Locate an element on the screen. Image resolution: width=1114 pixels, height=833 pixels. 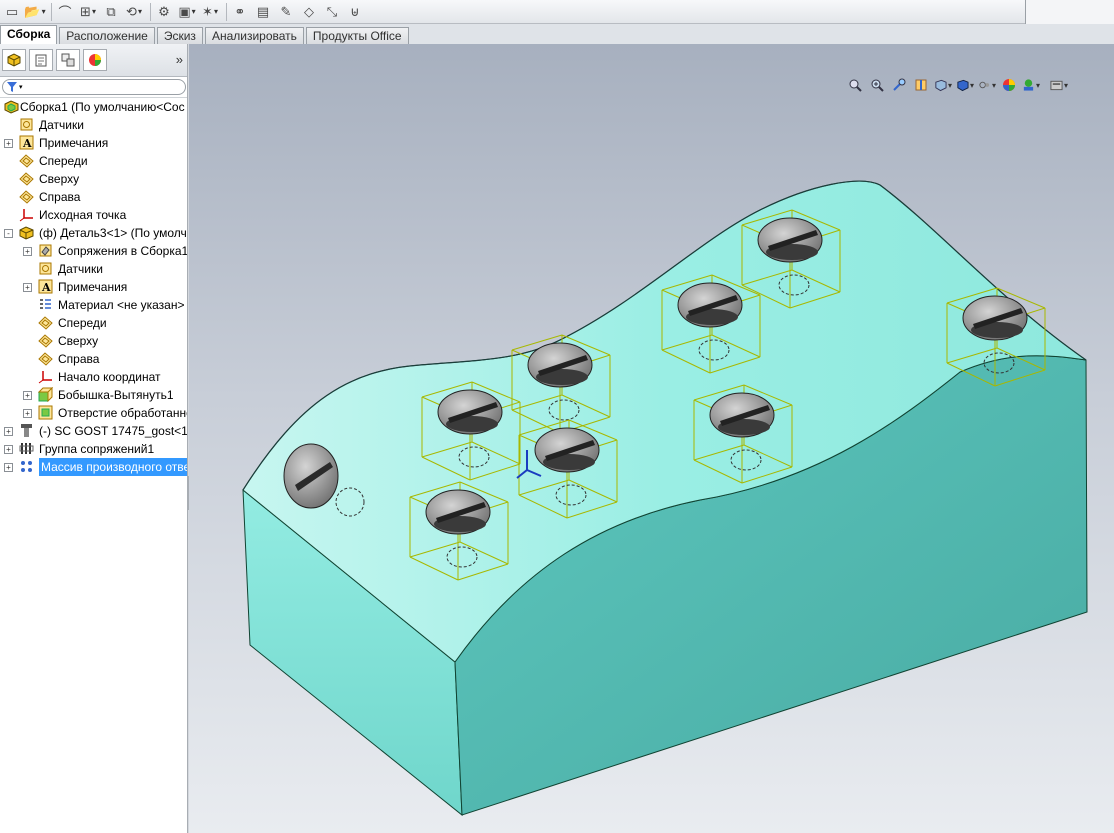
reference-geometry-icon: ⤡ is located at coordinates (332, 12).